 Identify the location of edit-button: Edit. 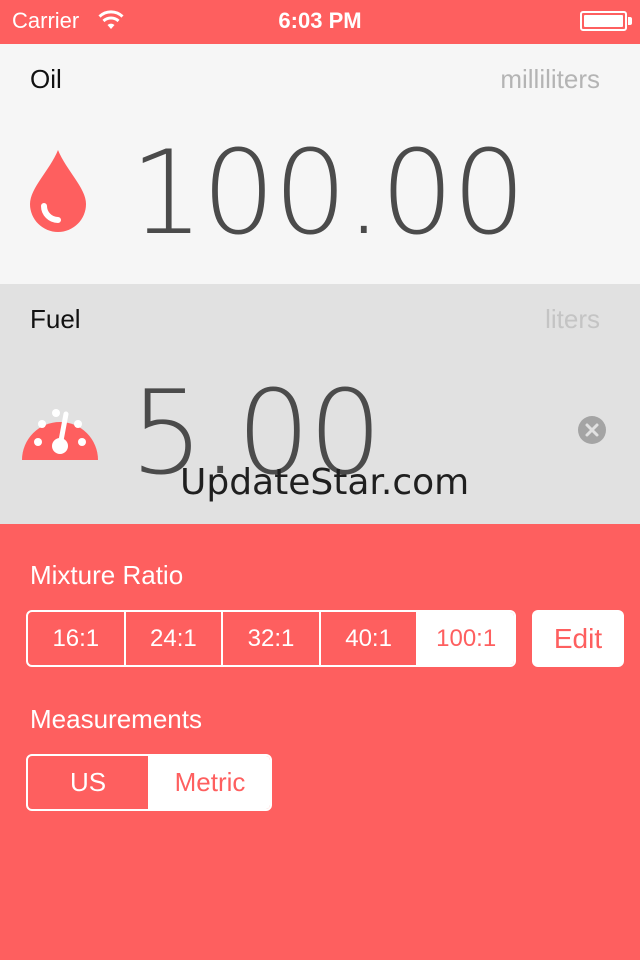
(578, 638).